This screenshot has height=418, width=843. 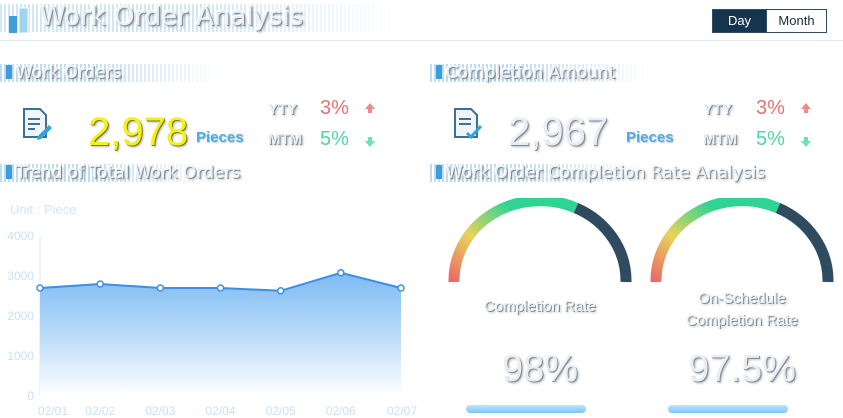 What do you see at coordinates (739, 21) in the screenshot?
I see `day-button: Day` at bounding box center [739, 21].